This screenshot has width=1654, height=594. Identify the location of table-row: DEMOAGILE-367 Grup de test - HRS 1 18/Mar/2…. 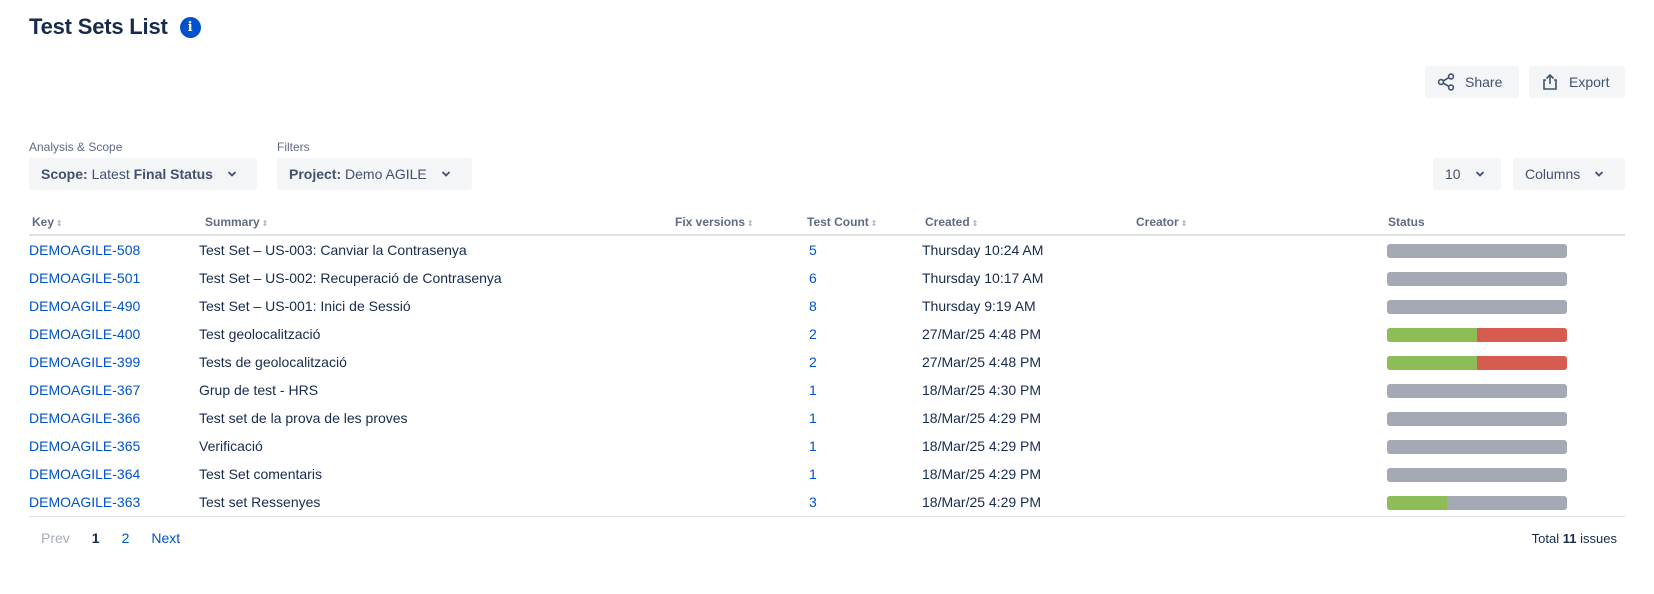
(827, 390).